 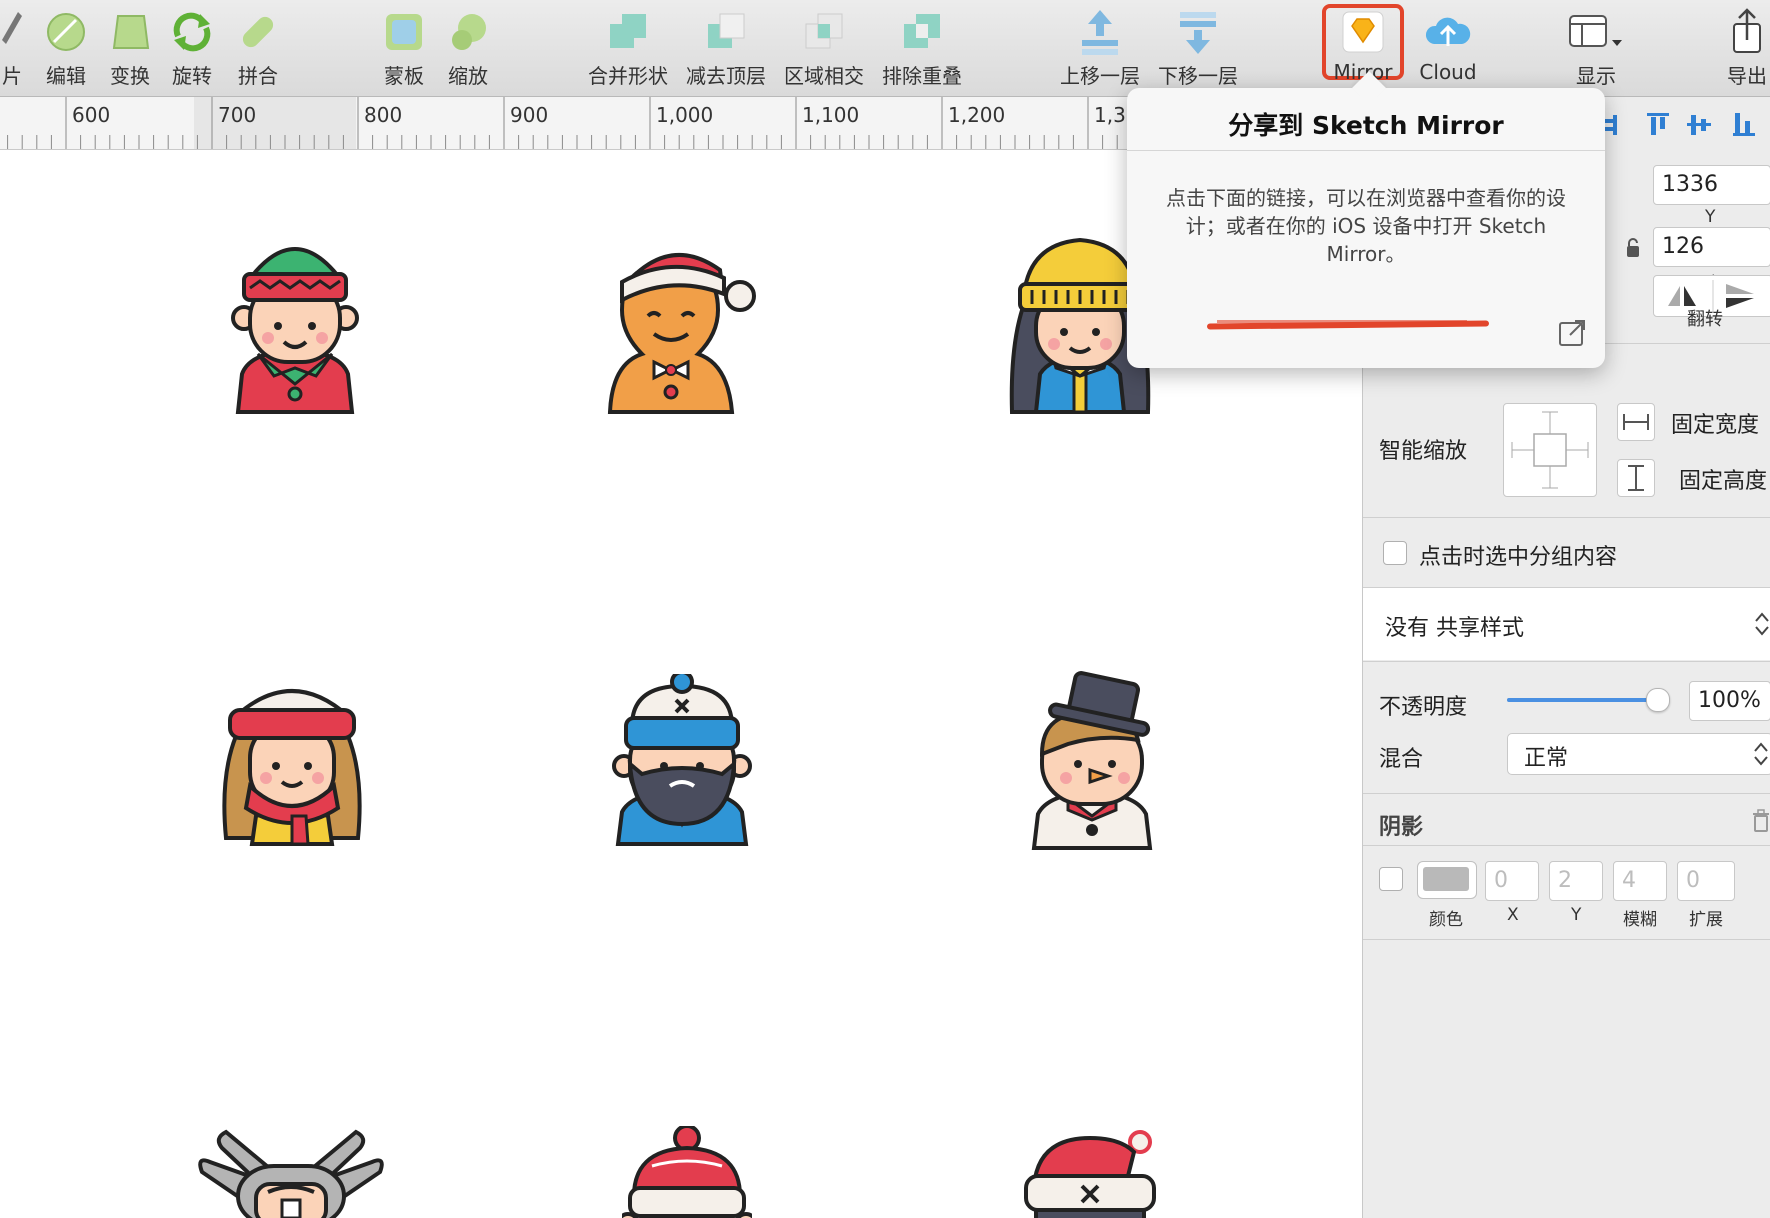 I want to click on toolbar-item-move-backward: 下移一层, so click(x=1198, y=47).